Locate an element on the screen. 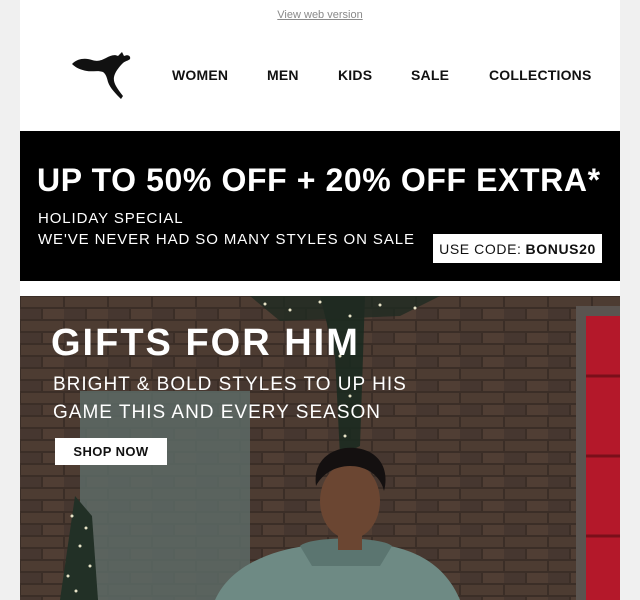  hero-subtitle-line1: BRIGHT & BOLD STYLES TO UP HIS is located at coordinates (230, 384).